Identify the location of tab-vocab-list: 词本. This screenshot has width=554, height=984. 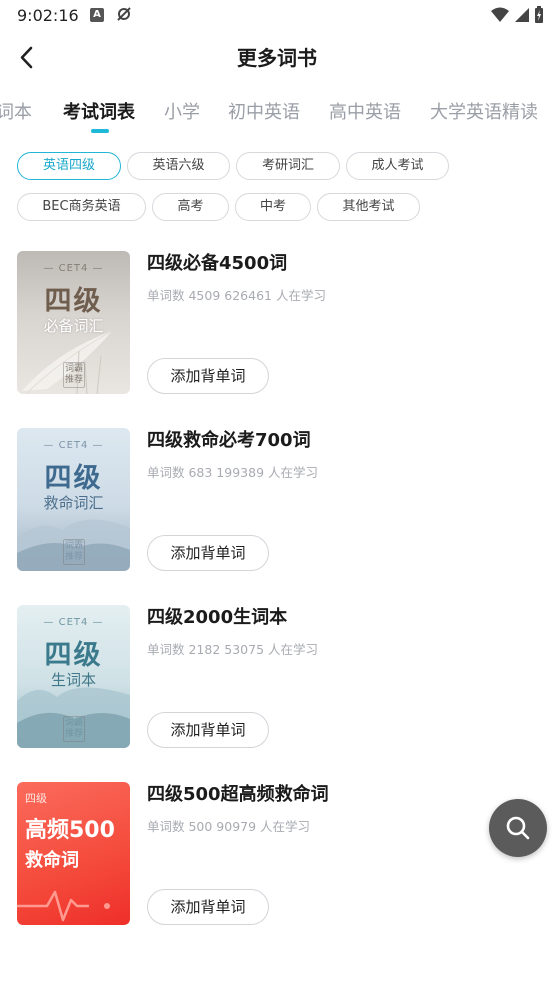
(16, 111).